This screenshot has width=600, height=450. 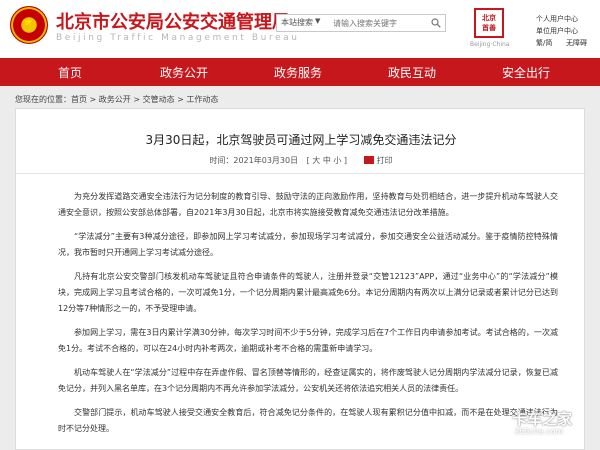 What do you see at coordinates (576, 43) in the screenshot?
I see `accessibility-link: 无障碍` at bounding box center [576, 43].